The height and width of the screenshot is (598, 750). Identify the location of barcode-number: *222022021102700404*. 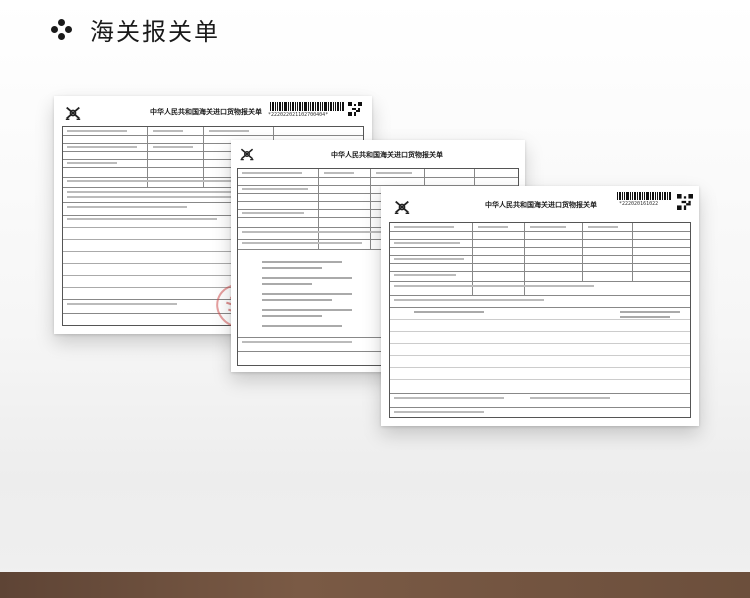
(298, 115).